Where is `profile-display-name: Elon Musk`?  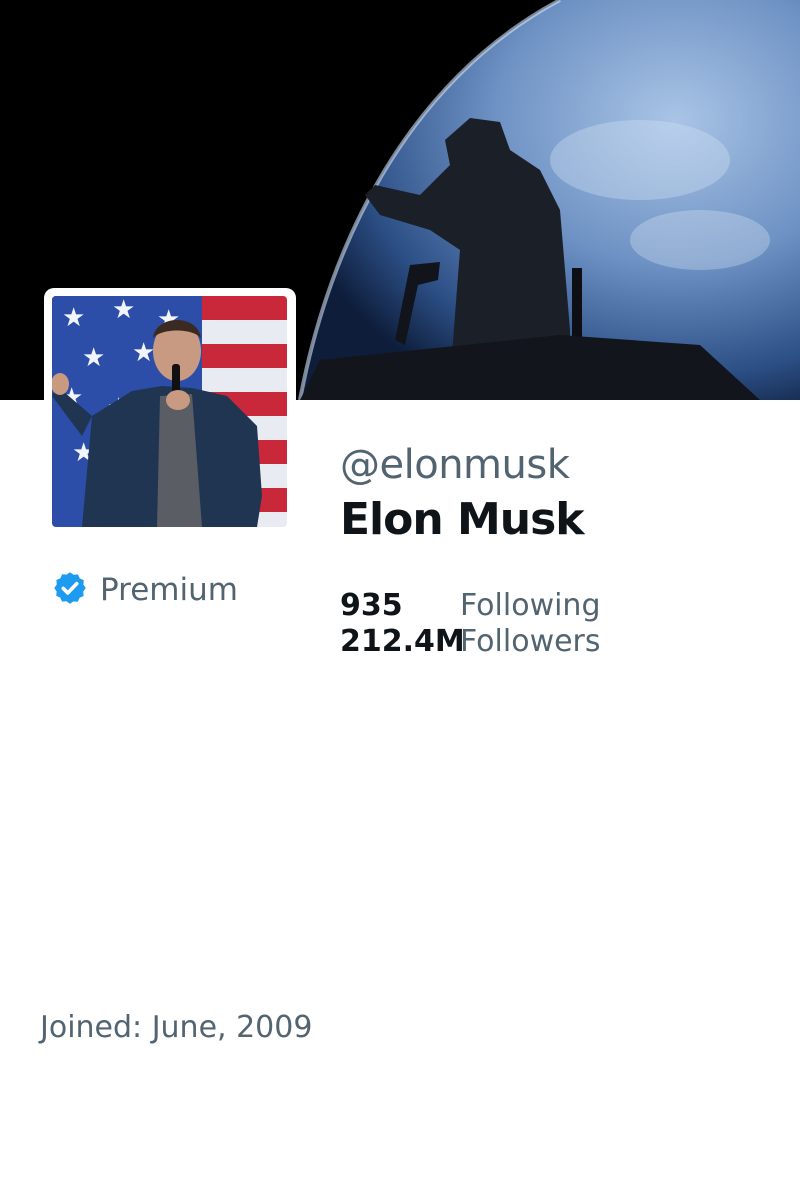
profile-display-name: Elon Musk is located at coordinates (462, 519).